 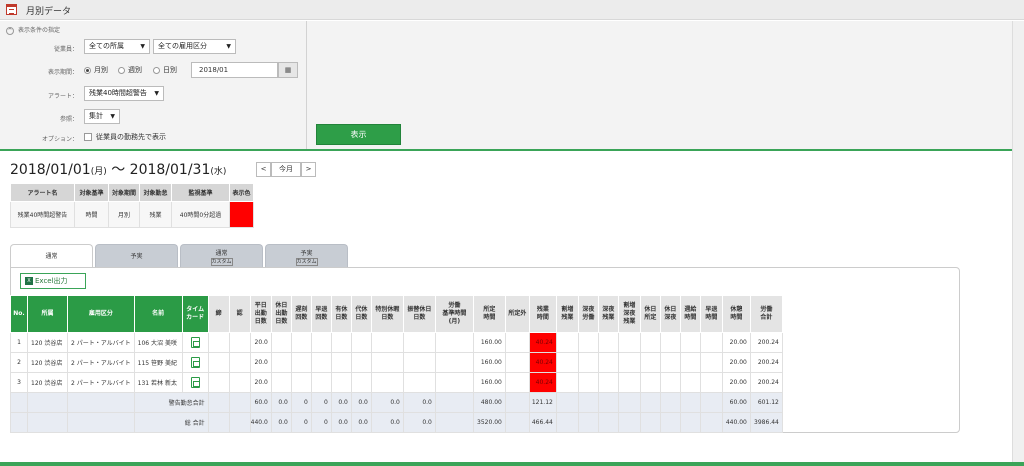 What do you see at coordinates (68, 119) in the screenshot?
I see `reference-label: 参照：` at bounding box center [68, 119].